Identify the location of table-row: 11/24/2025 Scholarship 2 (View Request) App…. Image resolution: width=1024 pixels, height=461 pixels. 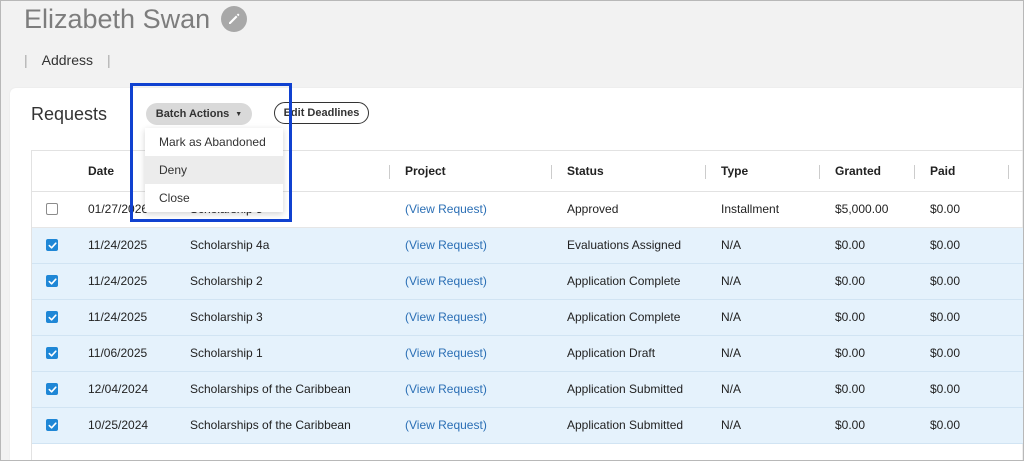
(527, 282).